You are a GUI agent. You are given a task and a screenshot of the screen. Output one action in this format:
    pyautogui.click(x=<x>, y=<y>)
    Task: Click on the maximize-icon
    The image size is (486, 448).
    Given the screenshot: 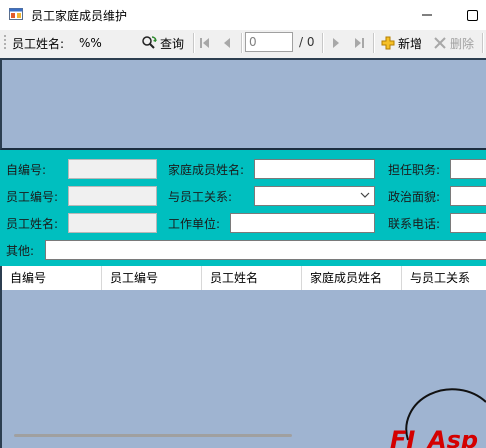 What is the action you would take?
    pyautogui.click(x=472, y=15)
    